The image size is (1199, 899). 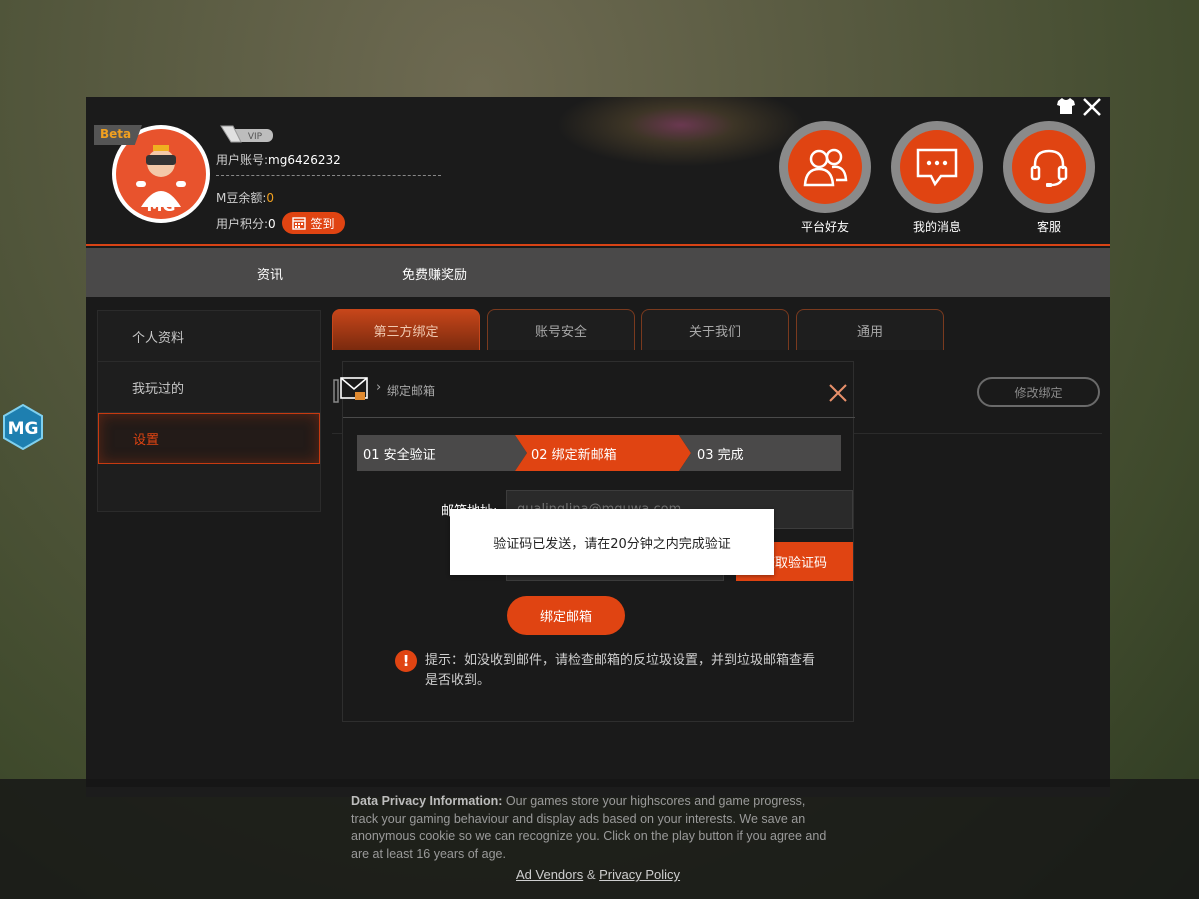 I want to click on points-row: 用户积分:0, so click(x=246, y=223).